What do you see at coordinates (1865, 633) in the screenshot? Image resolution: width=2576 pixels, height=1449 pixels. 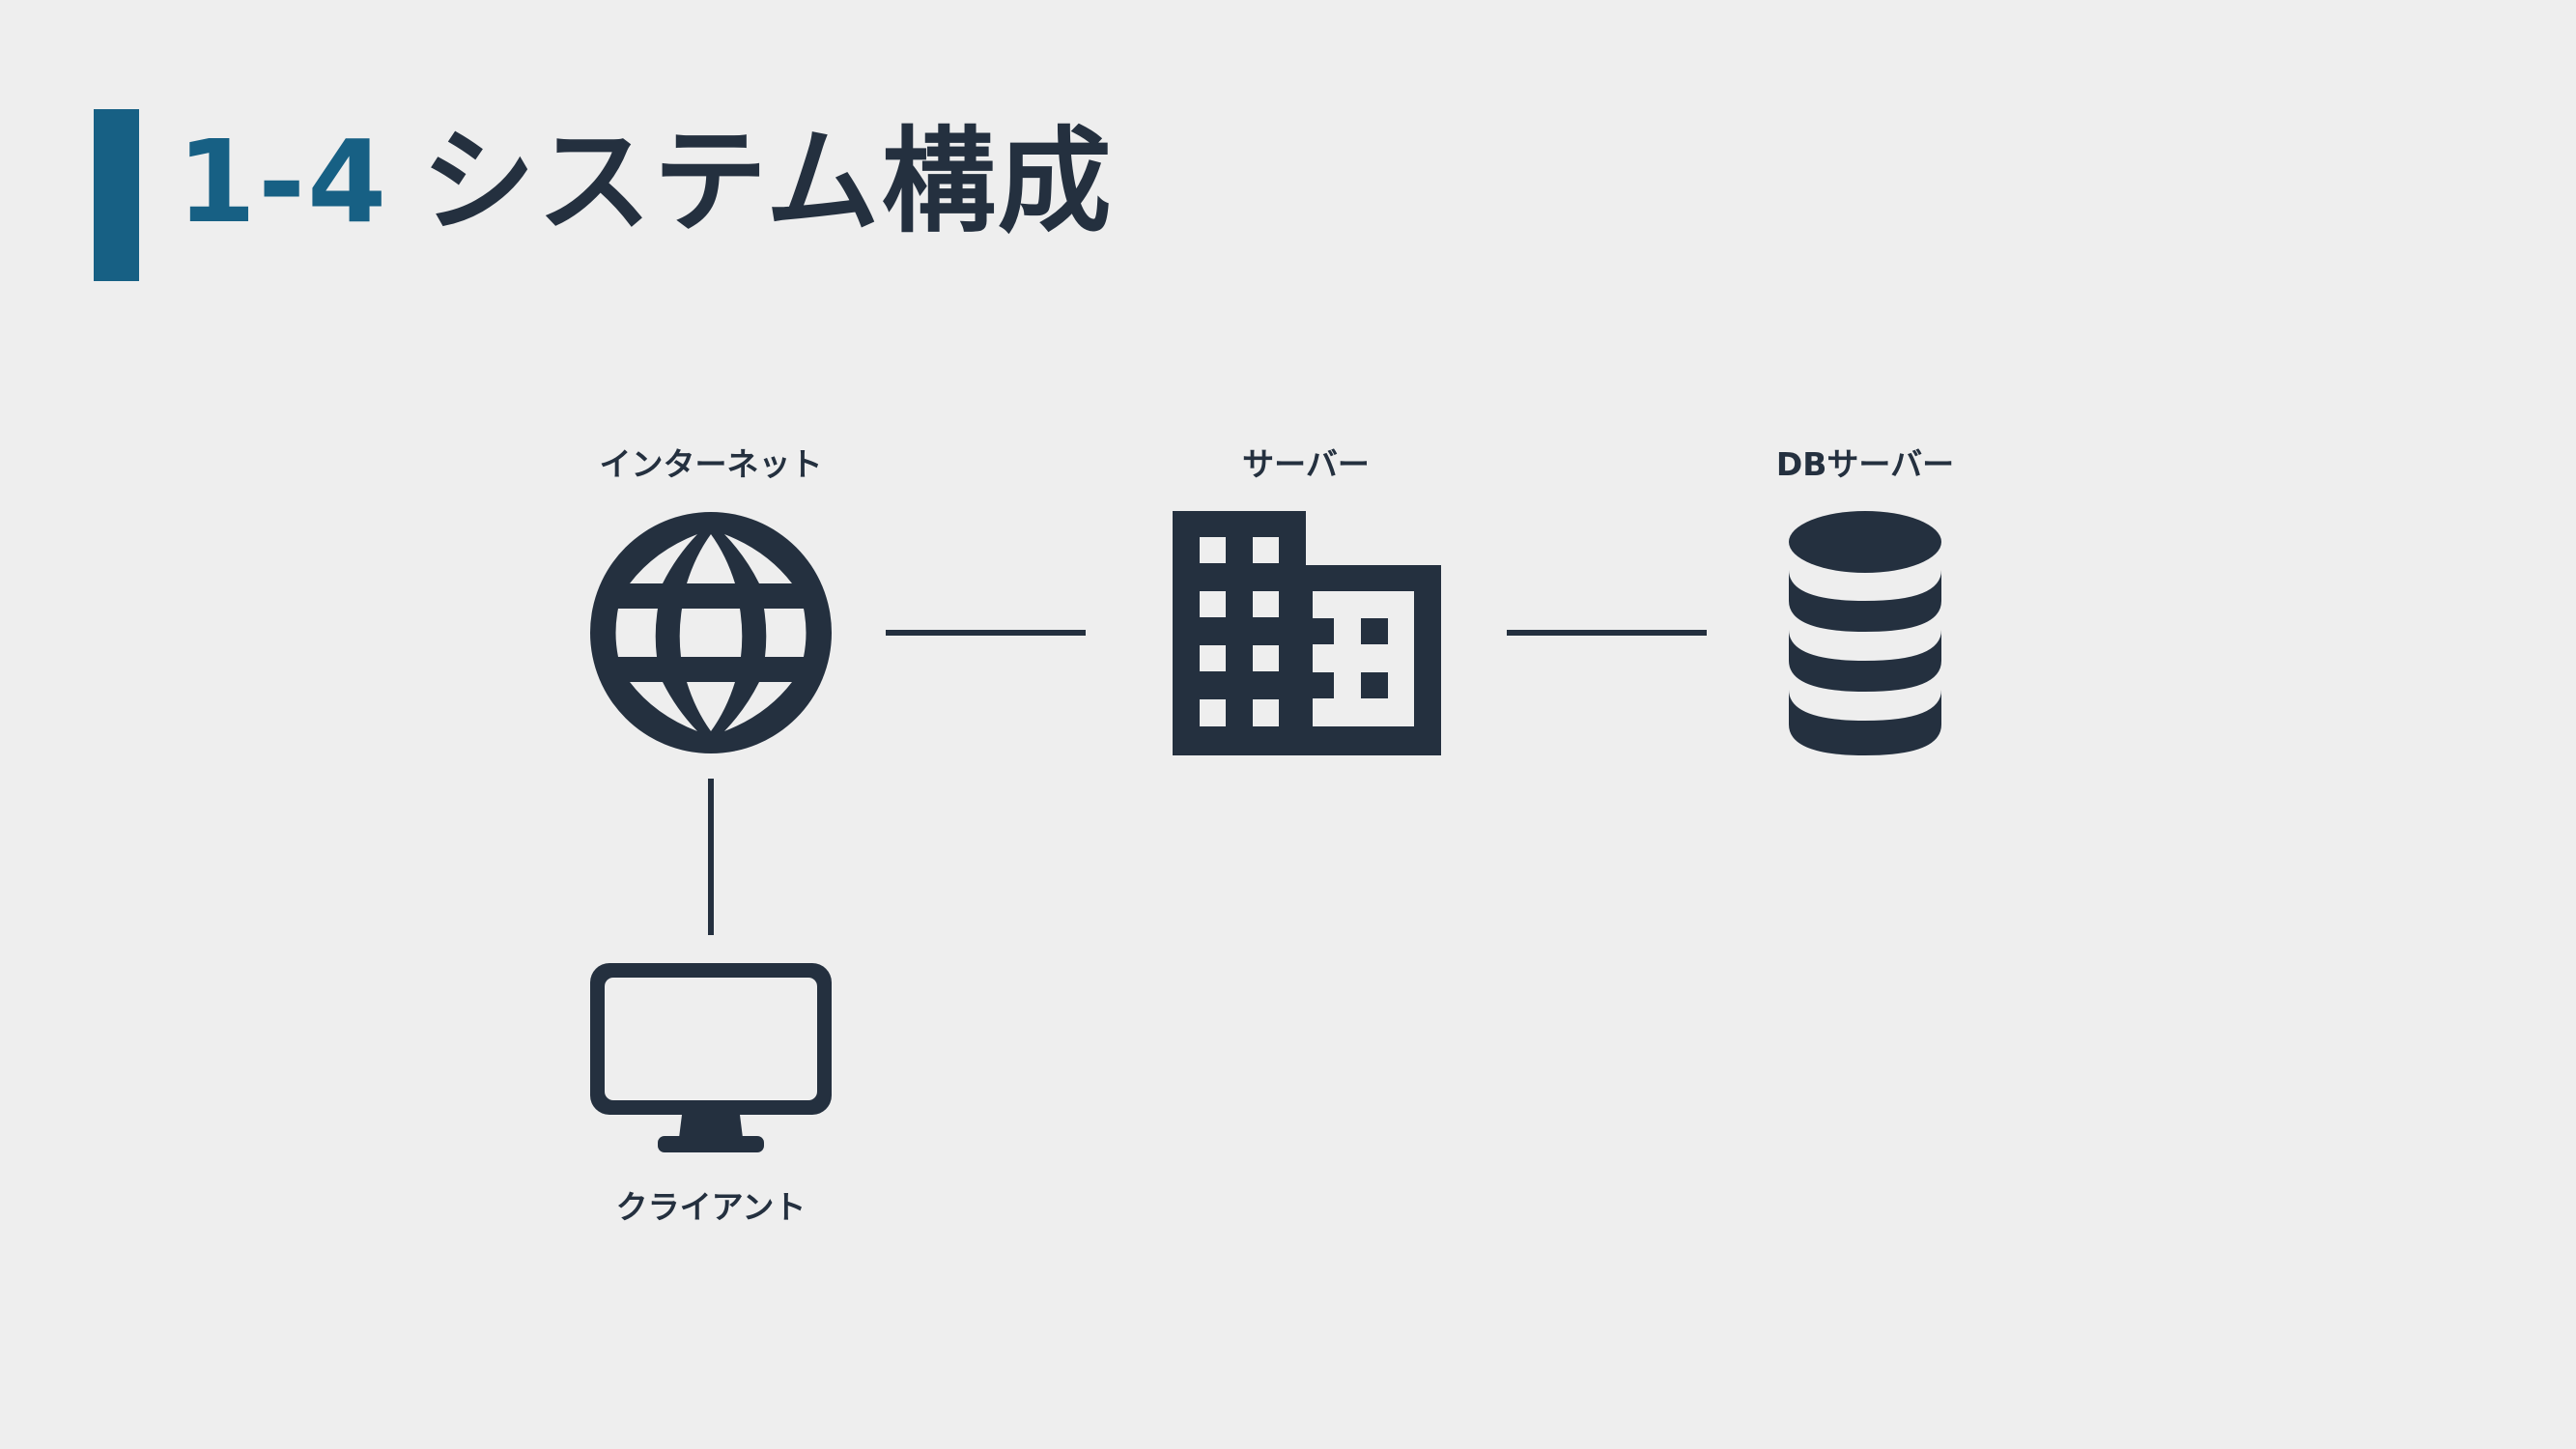 I see `database-icon` at bounding box center [1865, 633].